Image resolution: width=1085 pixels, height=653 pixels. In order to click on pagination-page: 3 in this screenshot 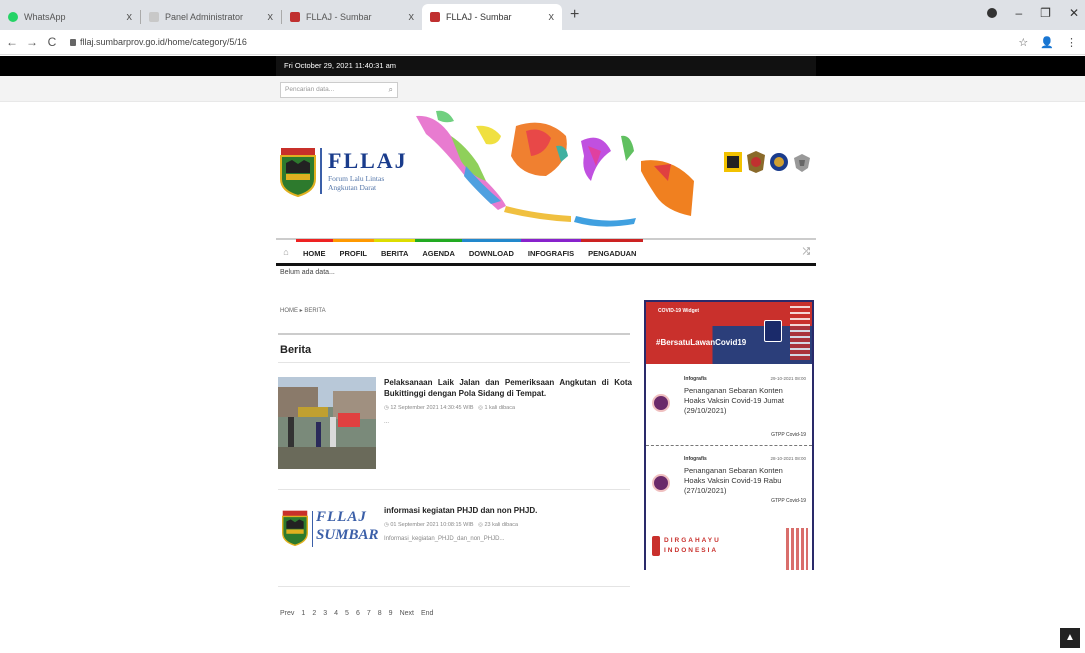, I will do `click(325, 613)`.